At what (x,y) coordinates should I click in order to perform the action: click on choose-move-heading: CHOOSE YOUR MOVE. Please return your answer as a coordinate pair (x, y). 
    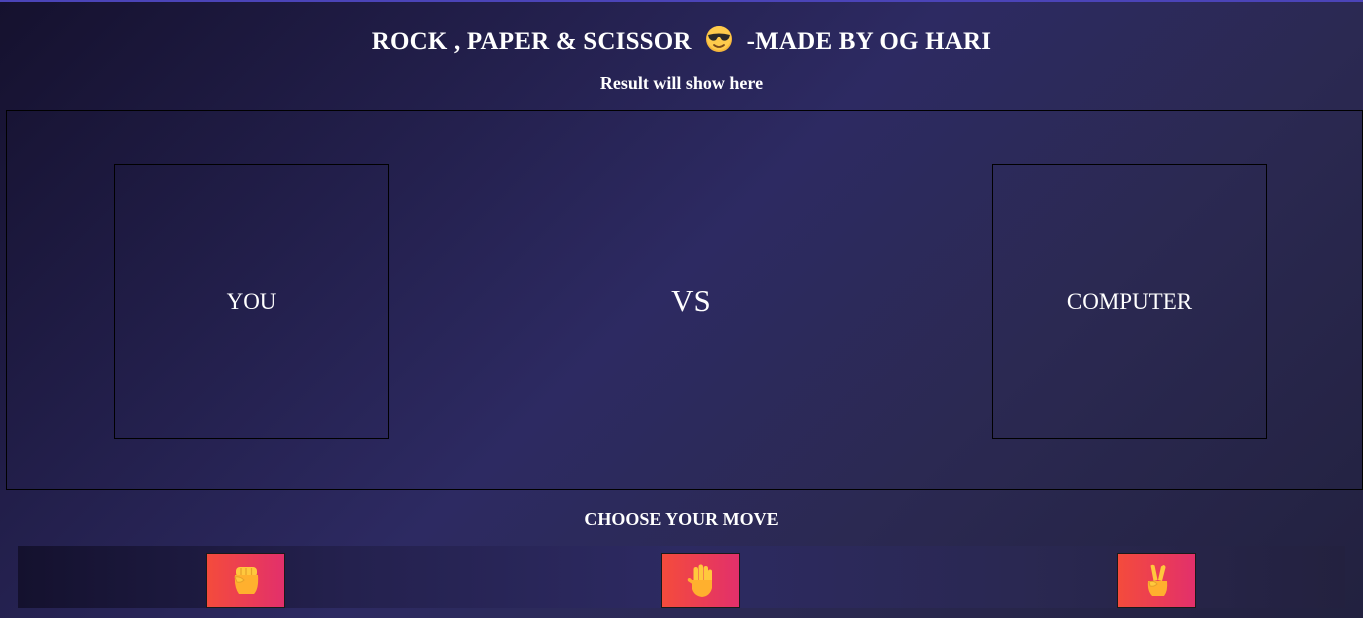
    Looking at the image, I should click on (681, 519).